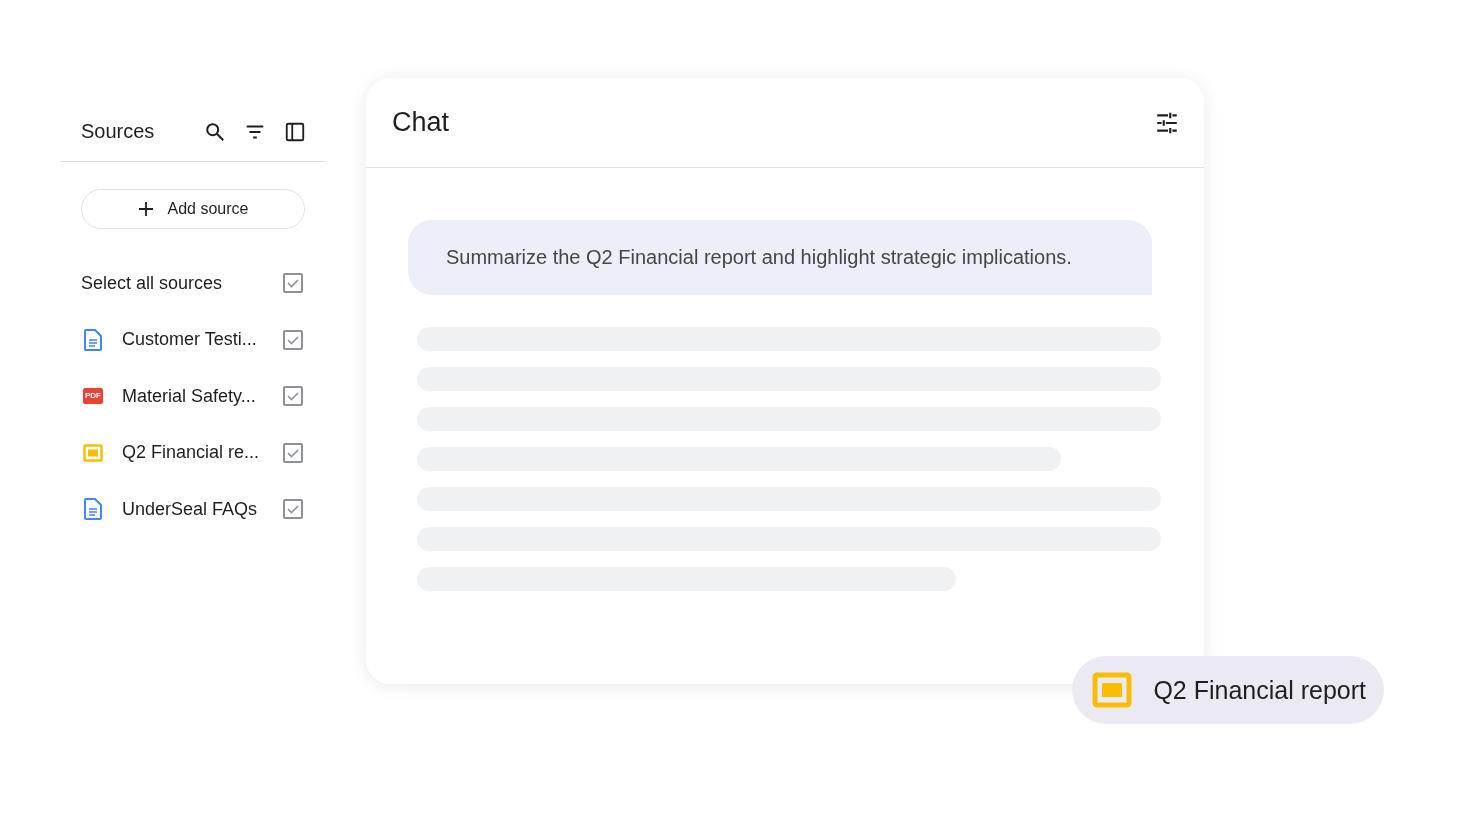 The image size is (1472, 828). Describe the element at coordinates (780, 257) in the screenshot. I see `user-message: Summarize the Q2 Financial report and highlight strategic implications.` at that location.